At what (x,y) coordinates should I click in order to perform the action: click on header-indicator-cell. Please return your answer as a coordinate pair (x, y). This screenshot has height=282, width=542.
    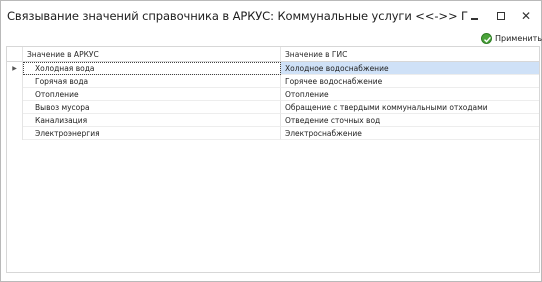
    Looking at the image, I should click on (15, 54).